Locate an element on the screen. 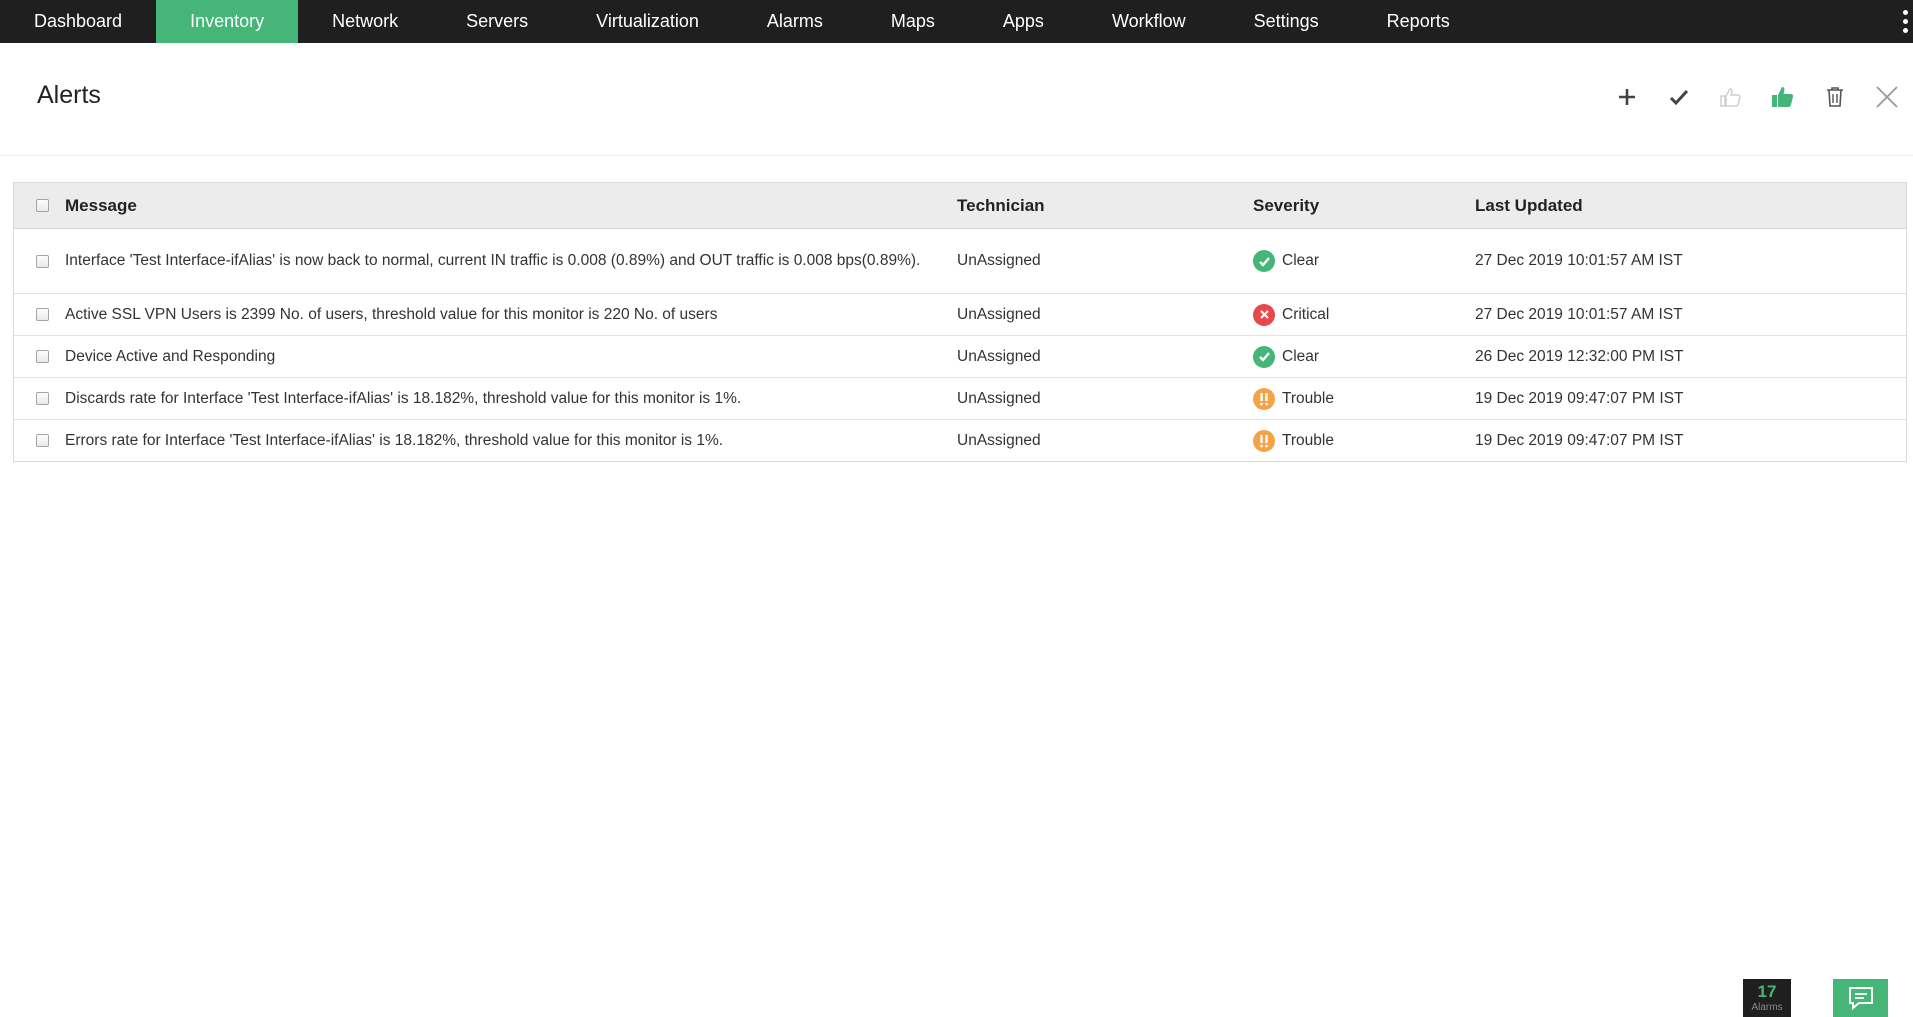  trash-icon is located at coordinates (1835, 97).